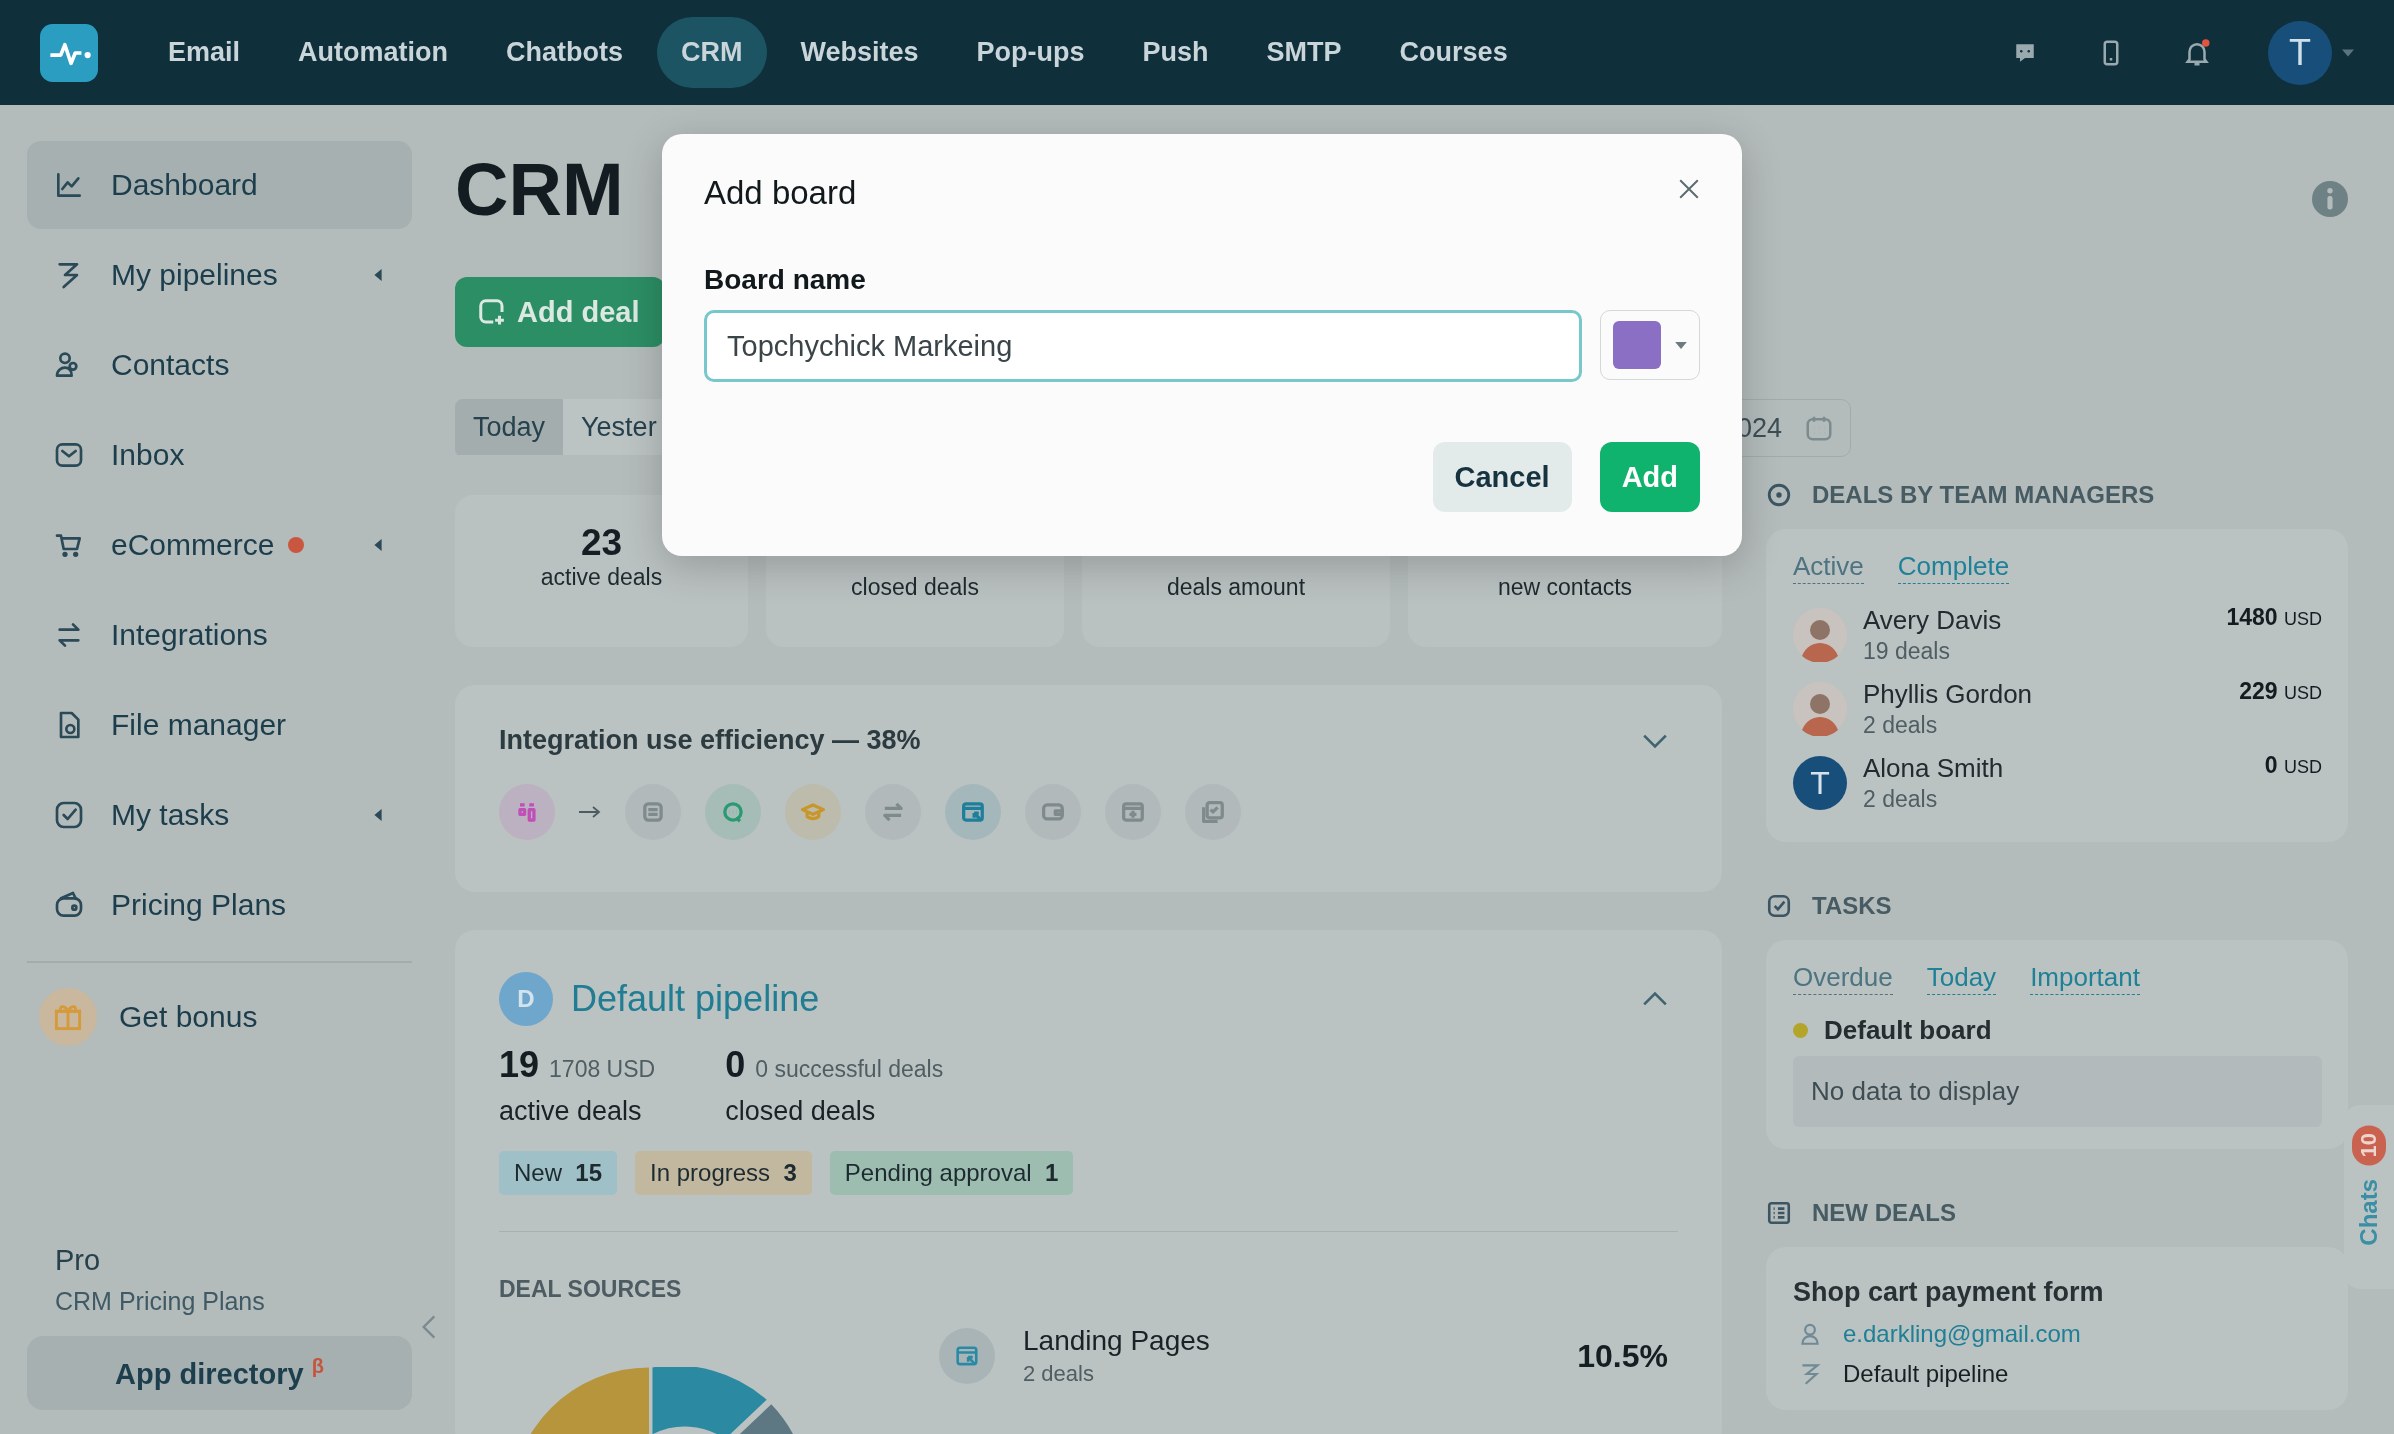 The width and height of the screenshot is (2394, 1434). Describe the element at coordinates (148, 455) in the screenshot. I see `sidebar-label: Inbox` at that location.